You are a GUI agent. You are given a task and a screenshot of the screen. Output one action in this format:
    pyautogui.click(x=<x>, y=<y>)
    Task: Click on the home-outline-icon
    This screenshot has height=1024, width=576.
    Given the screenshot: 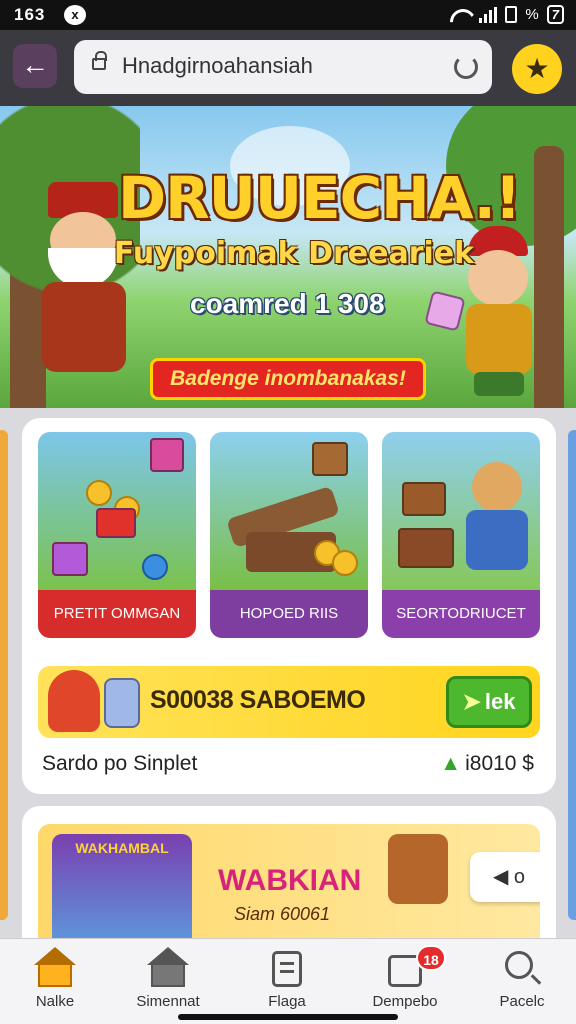 What is the action you would take?
    pyautogui.click(x=168, y=967)
    